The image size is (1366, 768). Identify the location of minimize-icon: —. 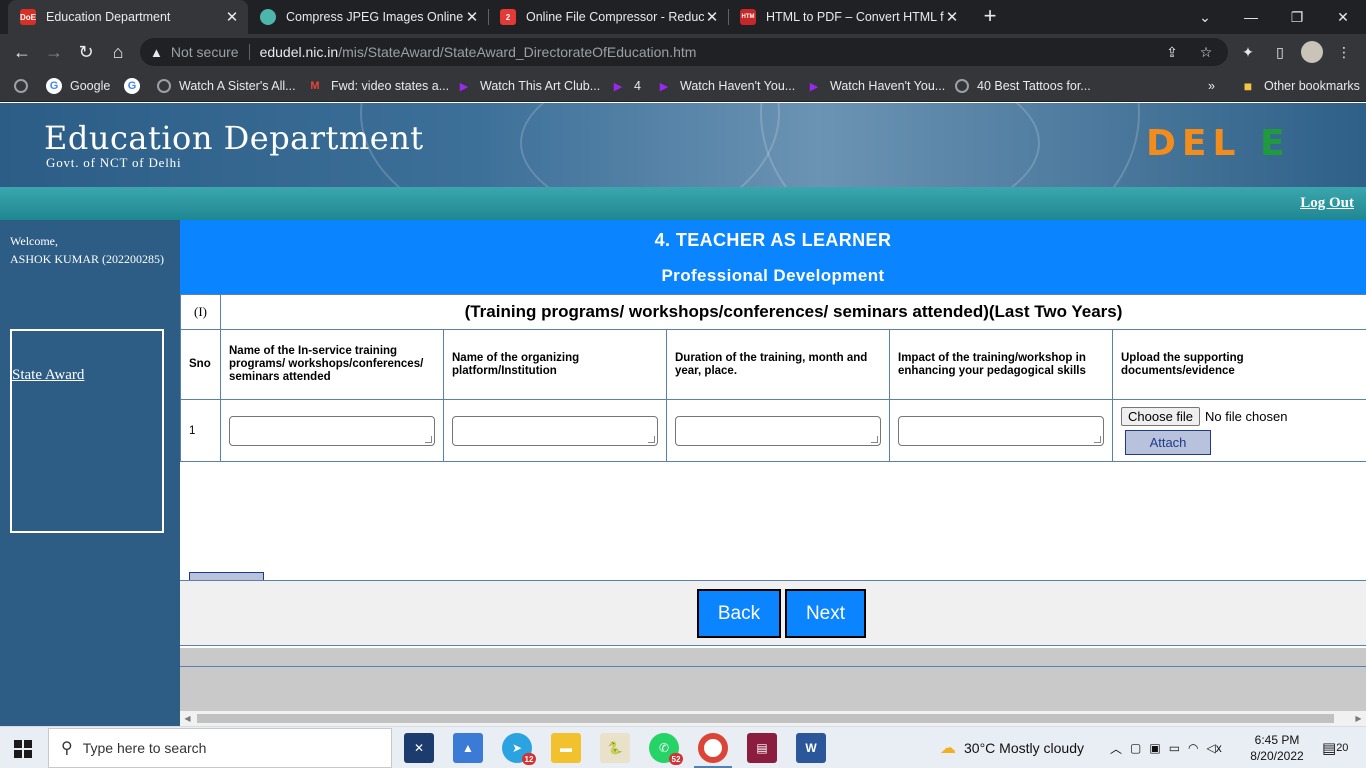
(1251, 17).